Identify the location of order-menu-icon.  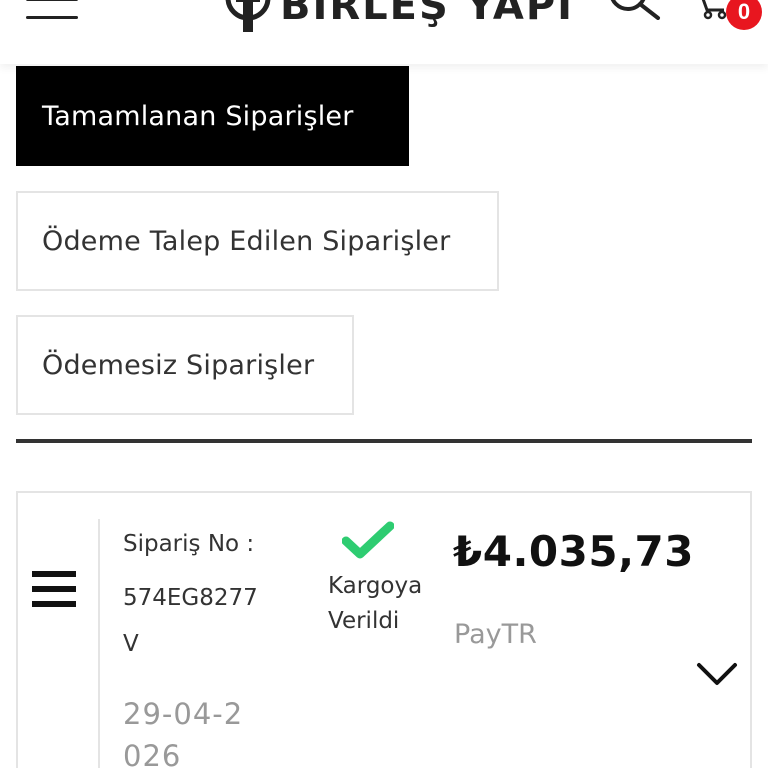
(54, 591).